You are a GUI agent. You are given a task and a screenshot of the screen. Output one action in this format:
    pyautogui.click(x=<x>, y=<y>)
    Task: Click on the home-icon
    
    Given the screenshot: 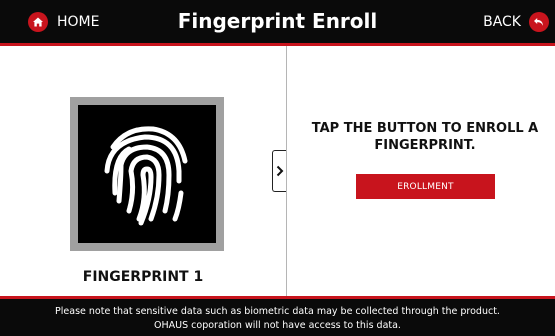 What is the action you would take?
    pyautogui.click(x=38, y=21)
    